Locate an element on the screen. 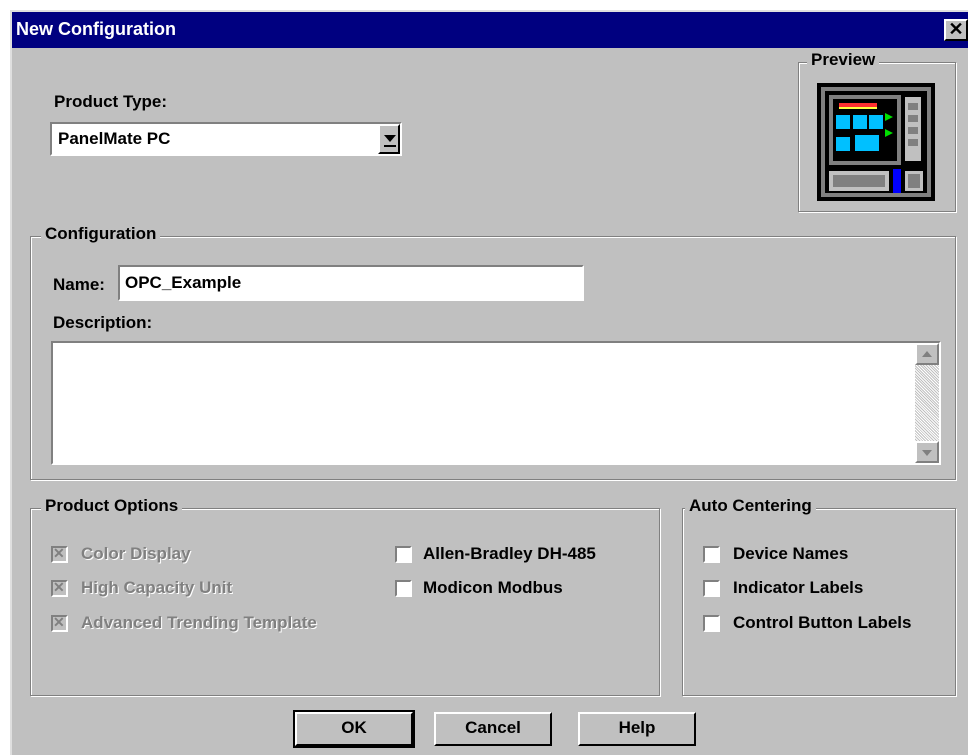 This screenshot has width=970, height=755. arrow-down-icon is located at coordinates (927, 453).